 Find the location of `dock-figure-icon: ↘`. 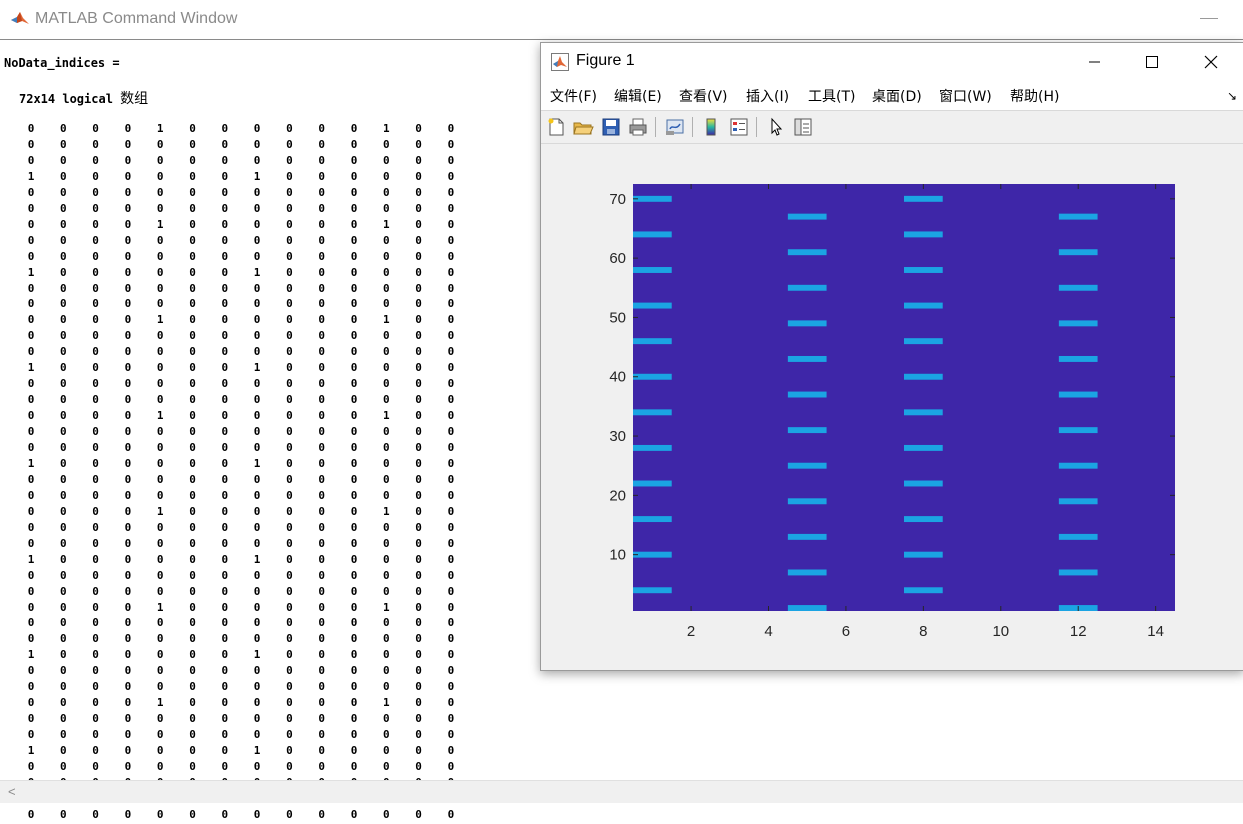

dock-figure-icon: ↘ is located at coordinates (1232, 96).